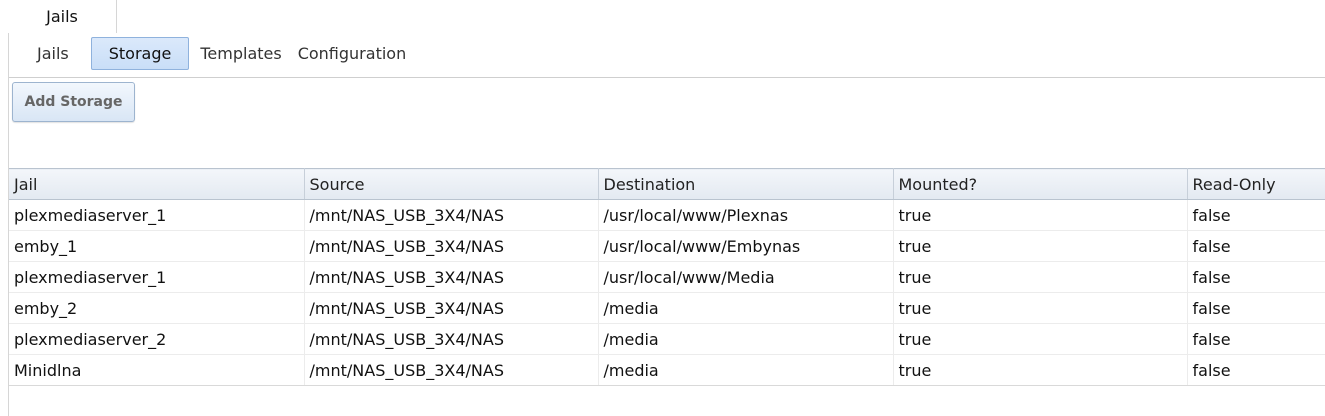  What do you see at coordinates (746, 215) in the screenshot?
I see `cell-destination: /usr/local/www/Plexnas` at bounding box center [746, 215].